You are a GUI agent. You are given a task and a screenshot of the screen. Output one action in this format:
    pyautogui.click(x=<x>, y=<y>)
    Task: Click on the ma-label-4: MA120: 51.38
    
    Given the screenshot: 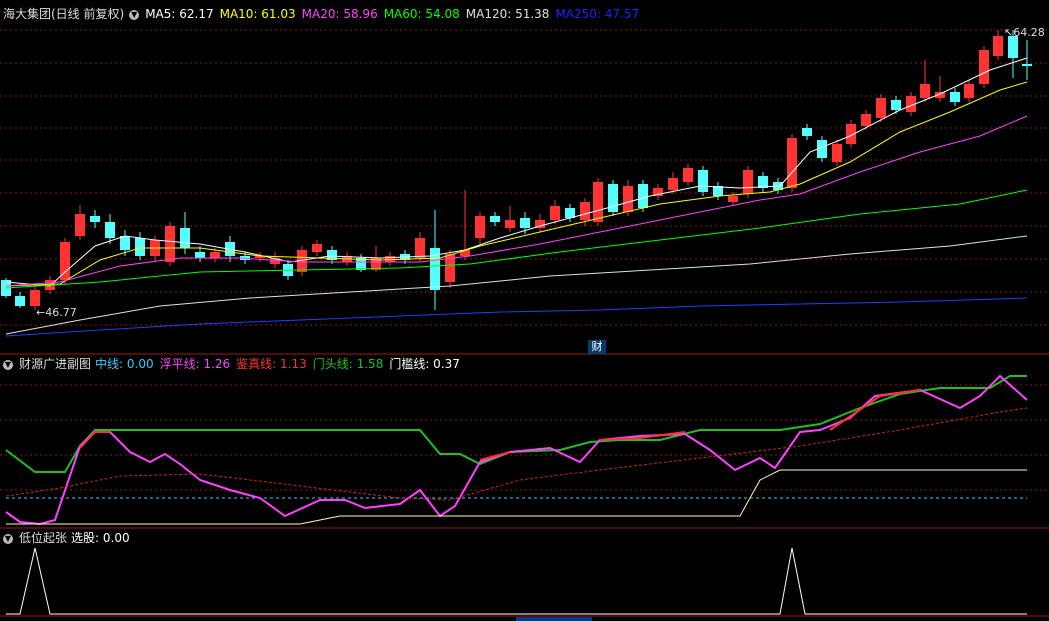 What is the action you would take?
    pyautogui.click(x=507, y=14)
    